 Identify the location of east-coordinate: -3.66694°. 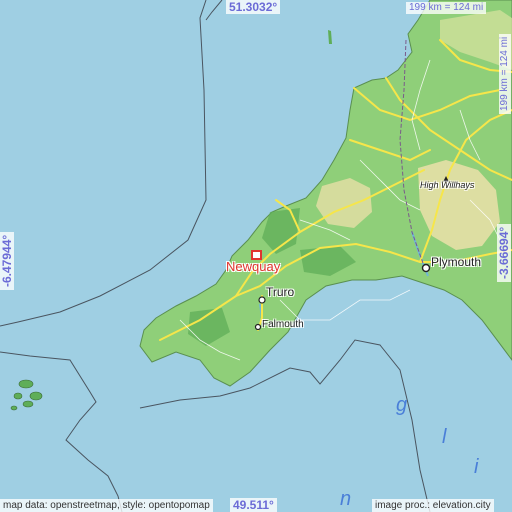
(504, 252).